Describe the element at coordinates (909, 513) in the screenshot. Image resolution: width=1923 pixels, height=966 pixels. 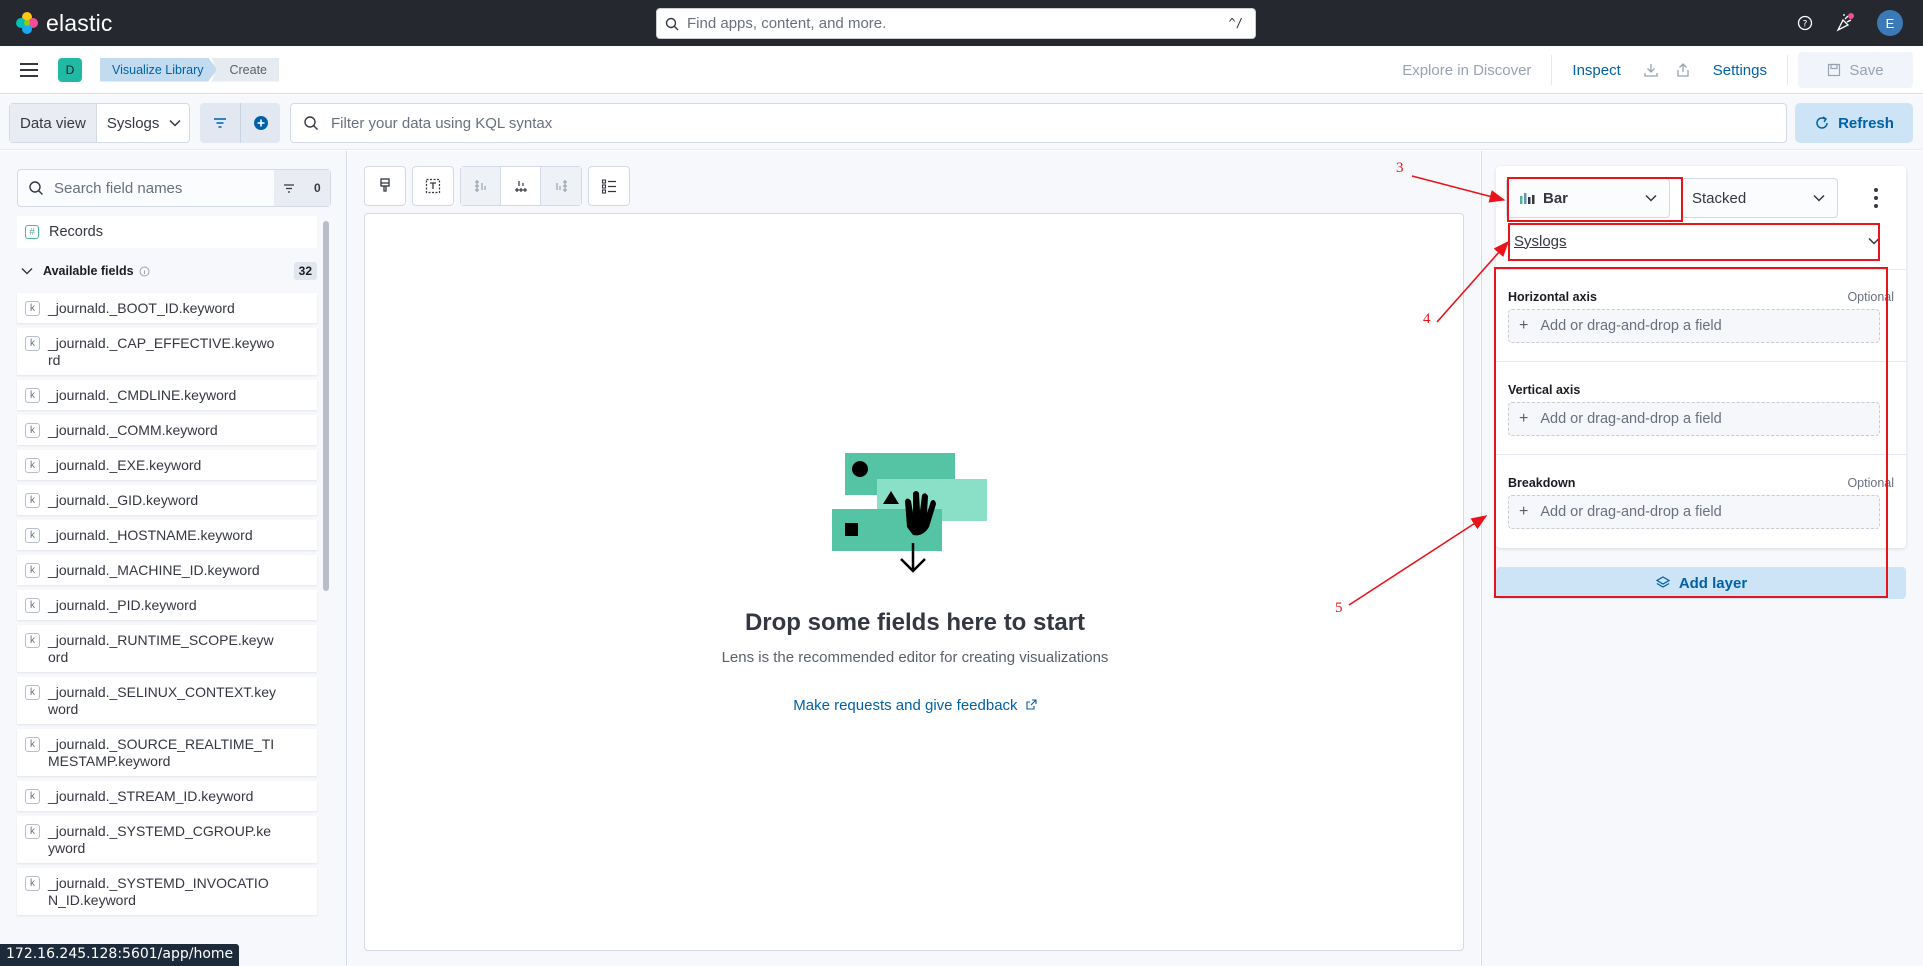
I see `drag-drop-illustration` at that location.